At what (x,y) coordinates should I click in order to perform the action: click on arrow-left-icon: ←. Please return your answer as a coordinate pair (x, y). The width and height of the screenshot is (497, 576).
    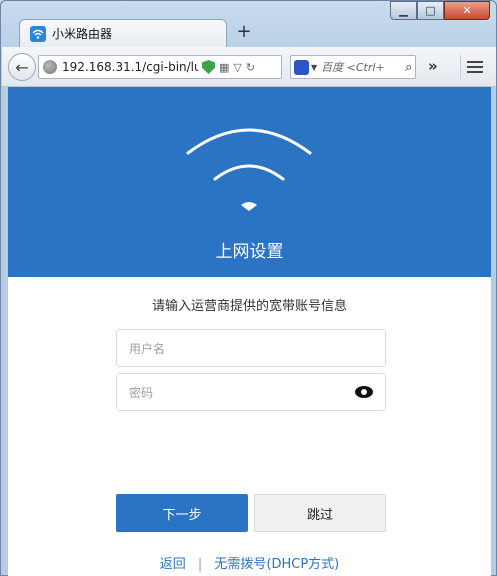
    Looking at the image, I should click on (22, 67).